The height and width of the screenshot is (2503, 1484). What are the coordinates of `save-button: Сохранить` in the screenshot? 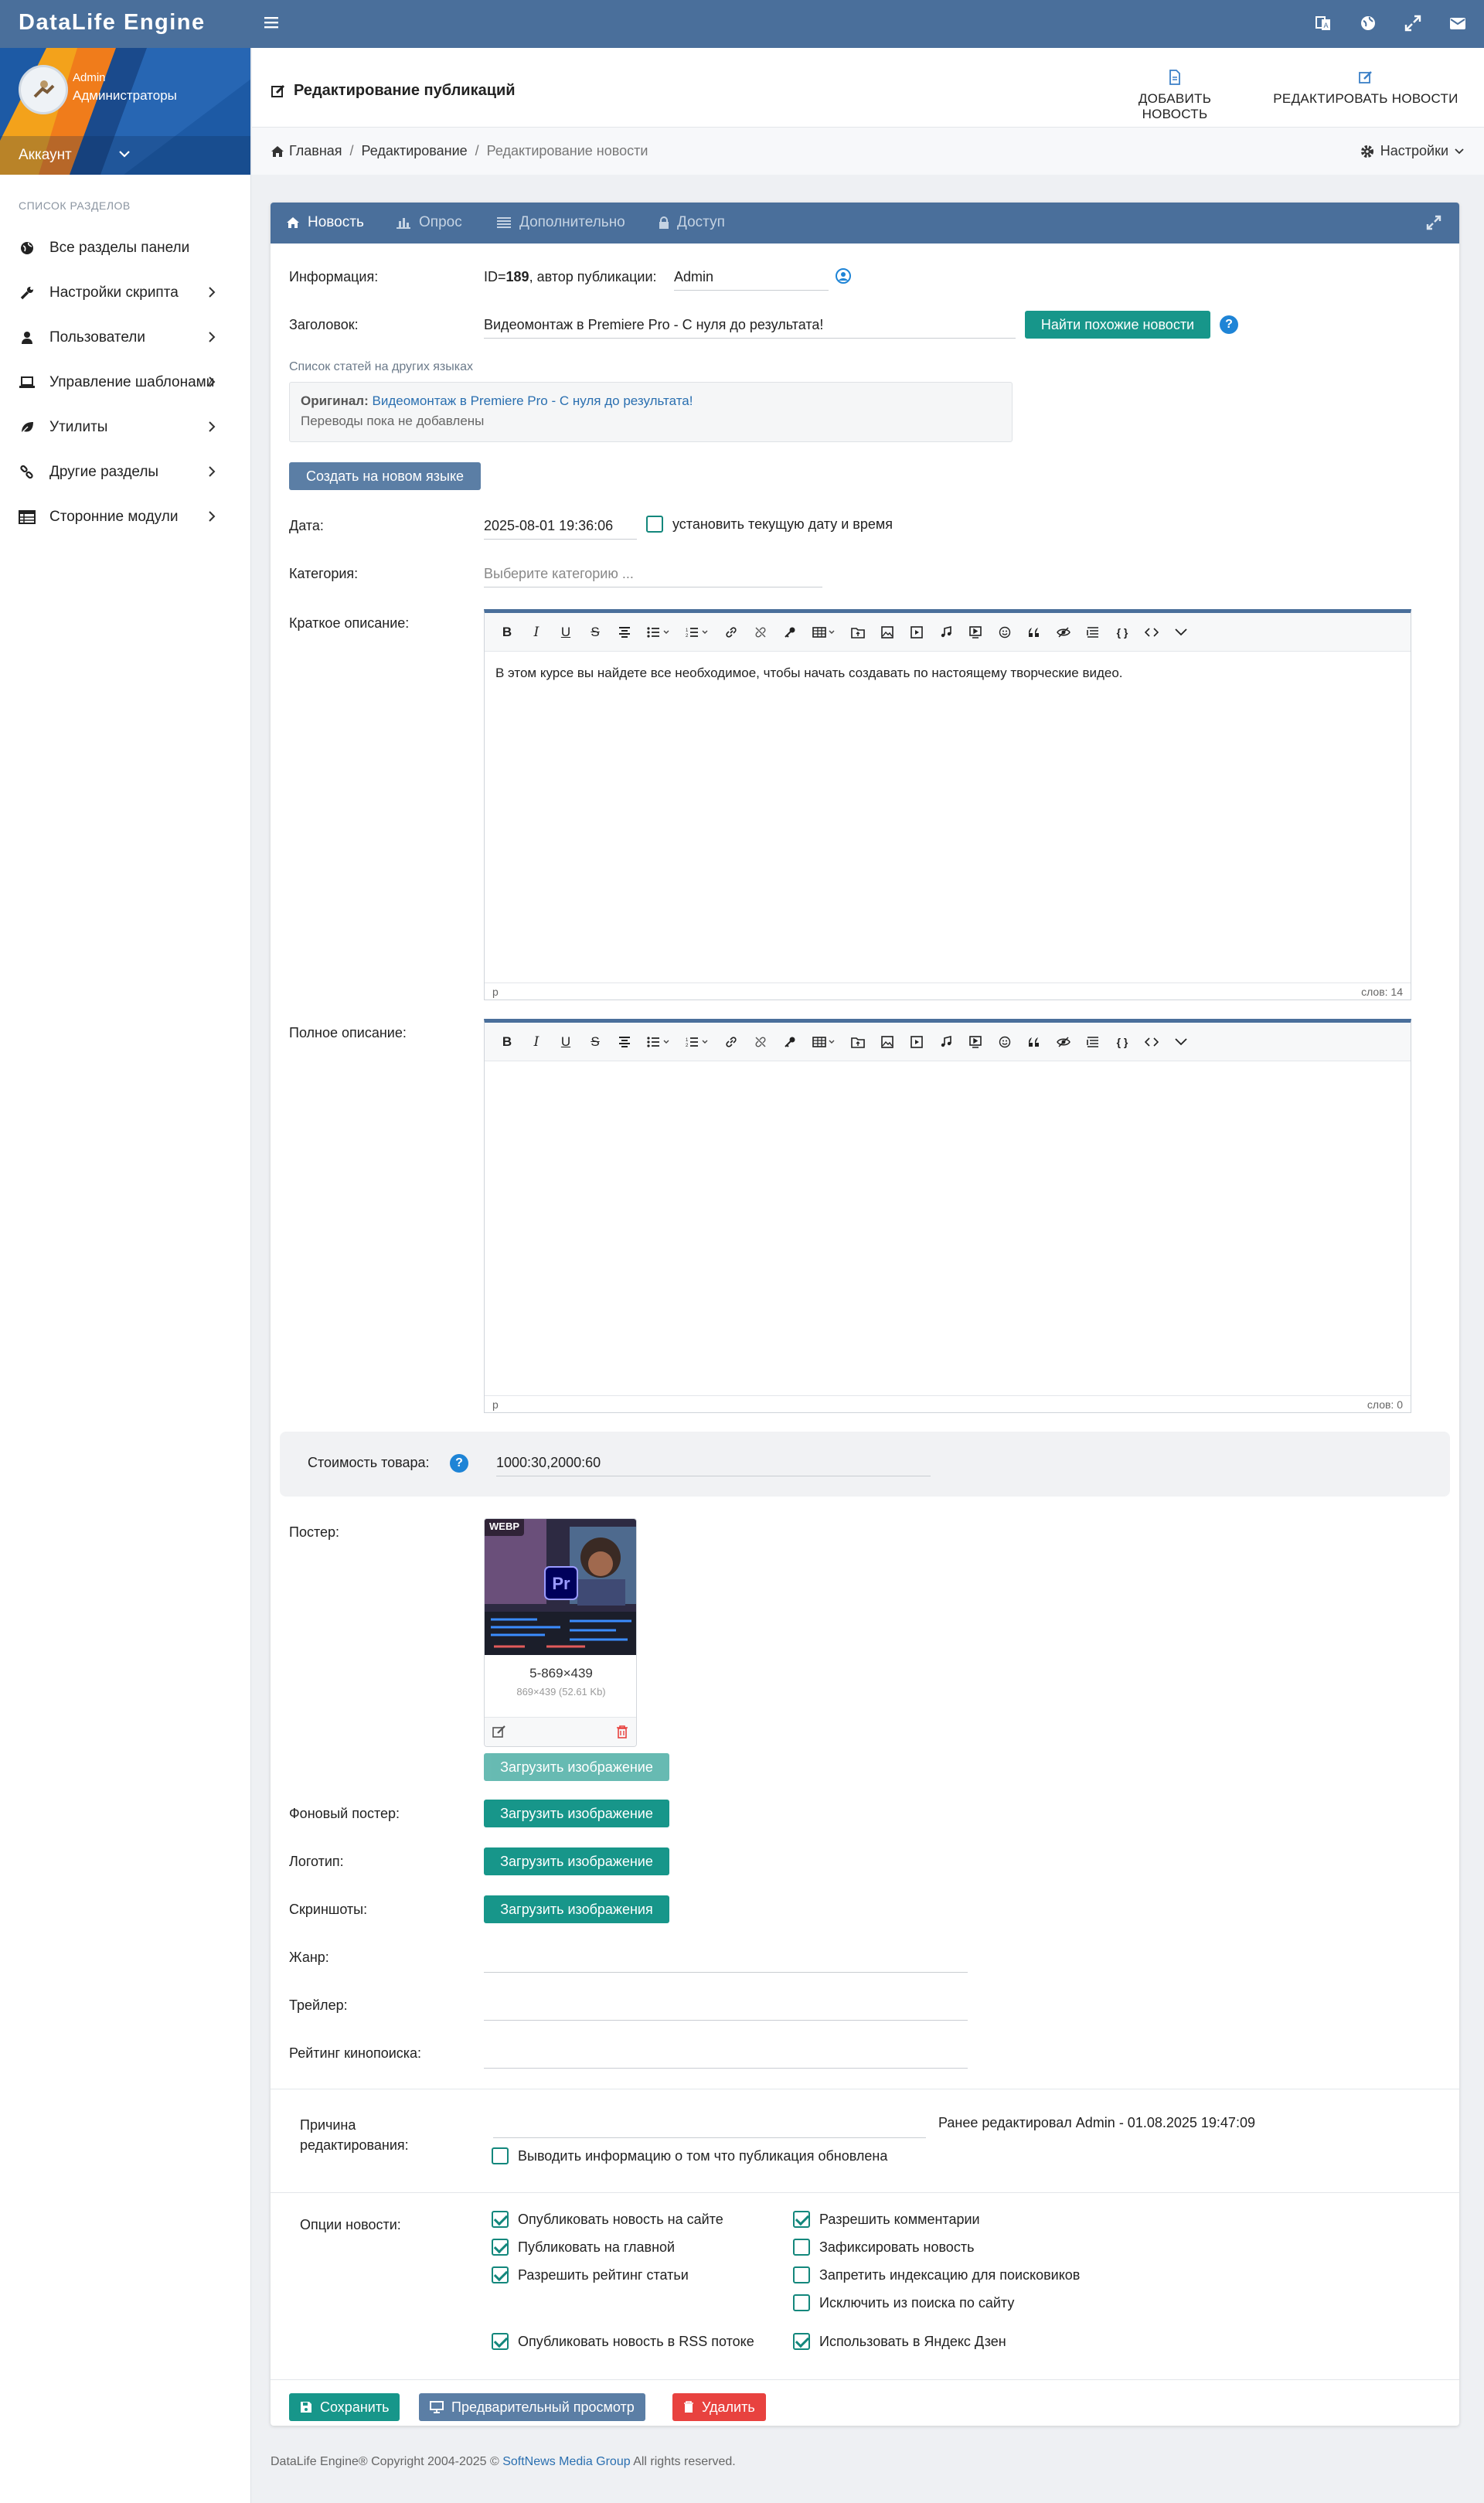 It's located at (344, 2407).